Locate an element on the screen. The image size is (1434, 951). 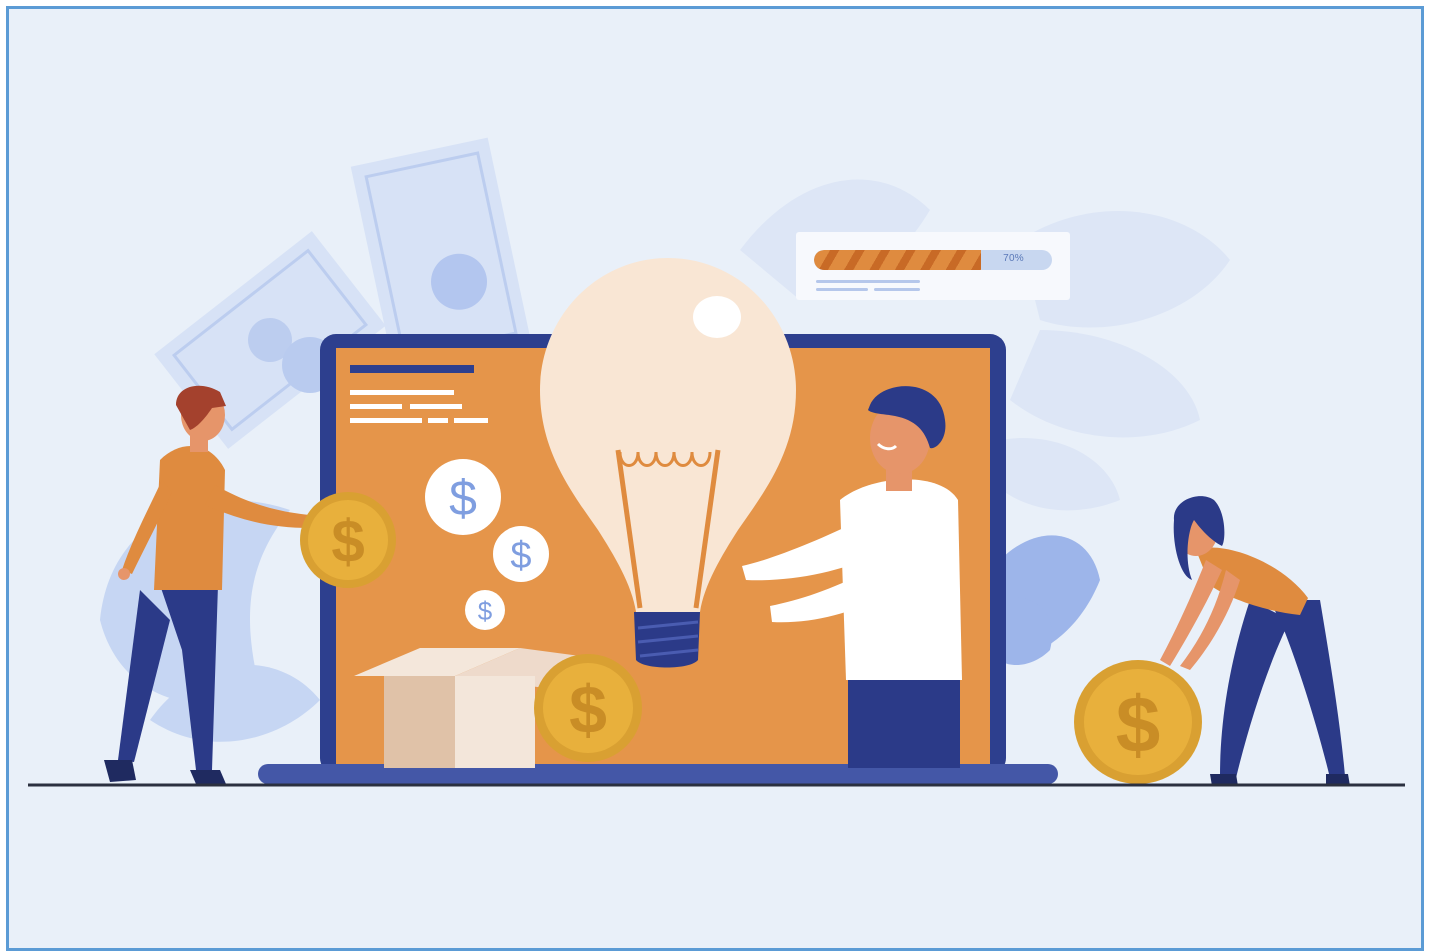
coin-held: $ is located at coordinates (348, 540).